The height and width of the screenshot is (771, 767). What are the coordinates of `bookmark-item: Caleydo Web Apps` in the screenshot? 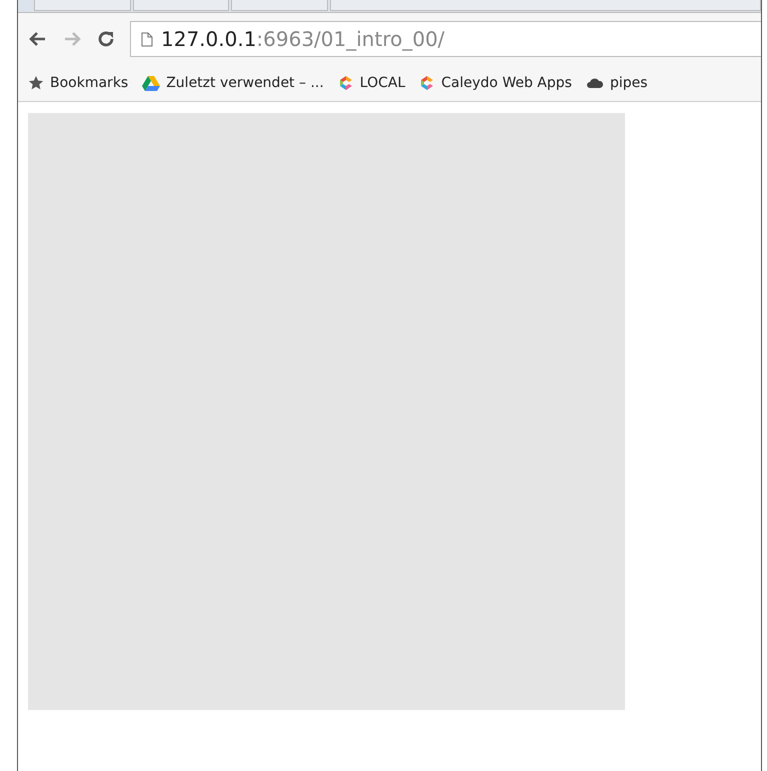 It's located at (495, 83).